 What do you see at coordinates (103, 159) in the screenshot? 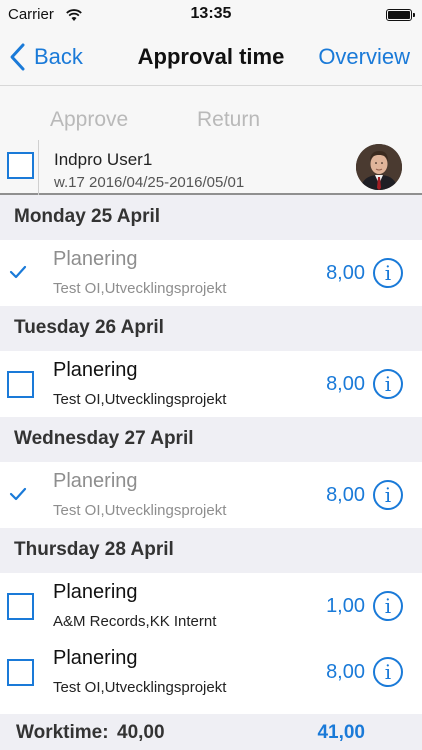
I see `user-name: Indpro User1` at bounding box center [103, 159].